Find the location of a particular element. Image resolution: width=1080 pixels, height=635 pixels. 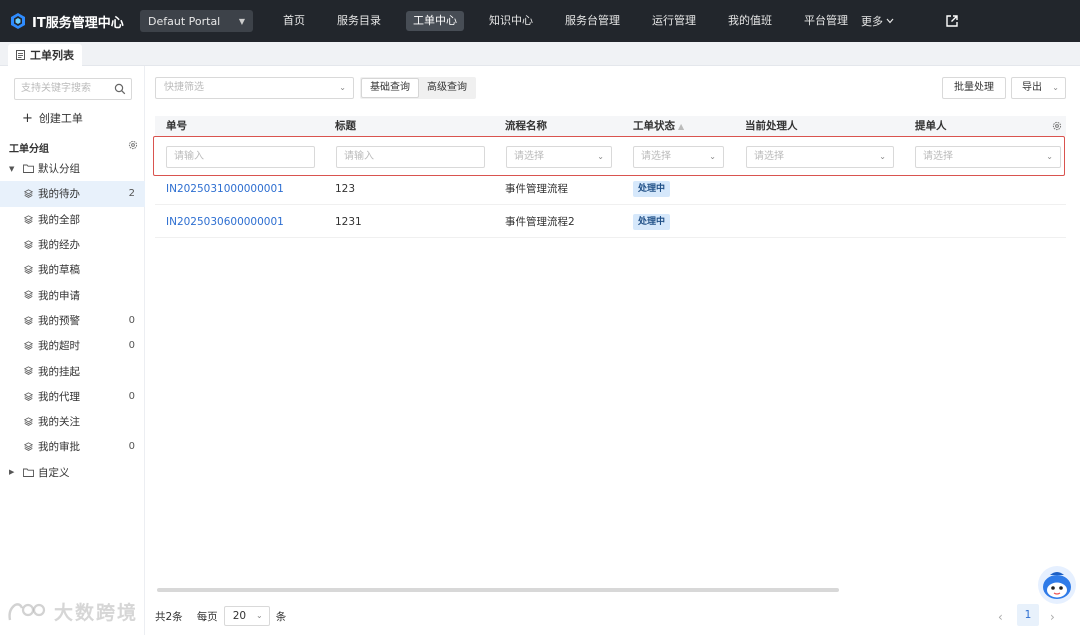

ticket-number-link: IN2025031000000001 is located at coordinates (225, 189).